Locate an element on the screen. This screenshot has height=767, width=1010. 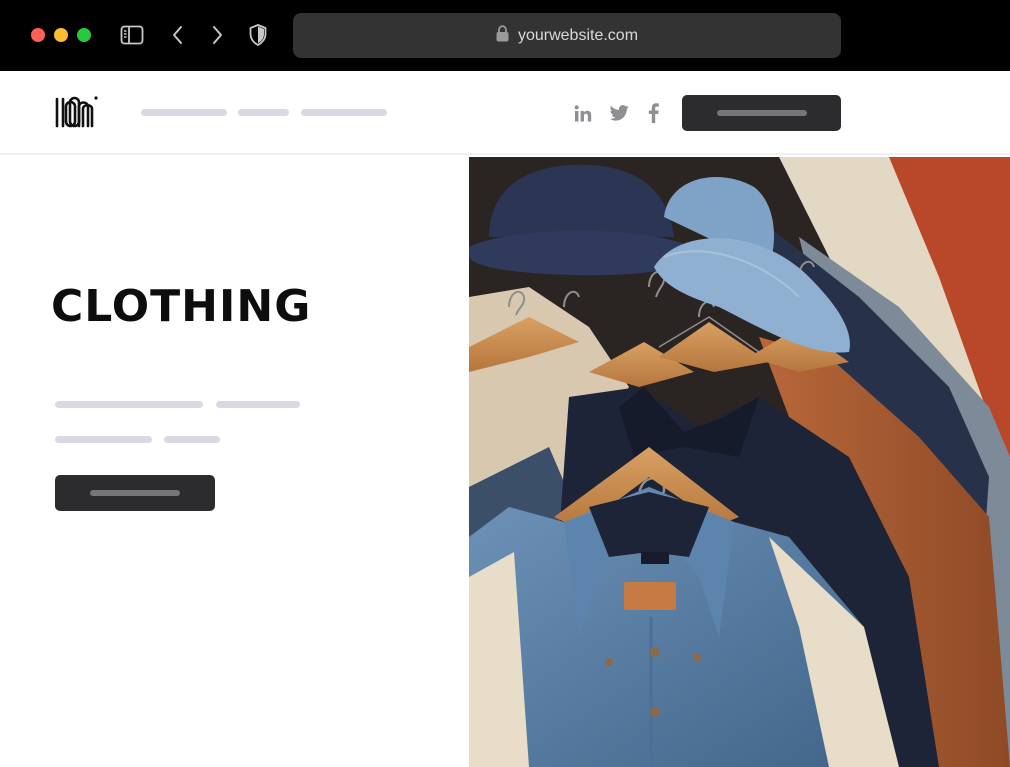
chevron-right-icon is located at coordinates (217, 35).